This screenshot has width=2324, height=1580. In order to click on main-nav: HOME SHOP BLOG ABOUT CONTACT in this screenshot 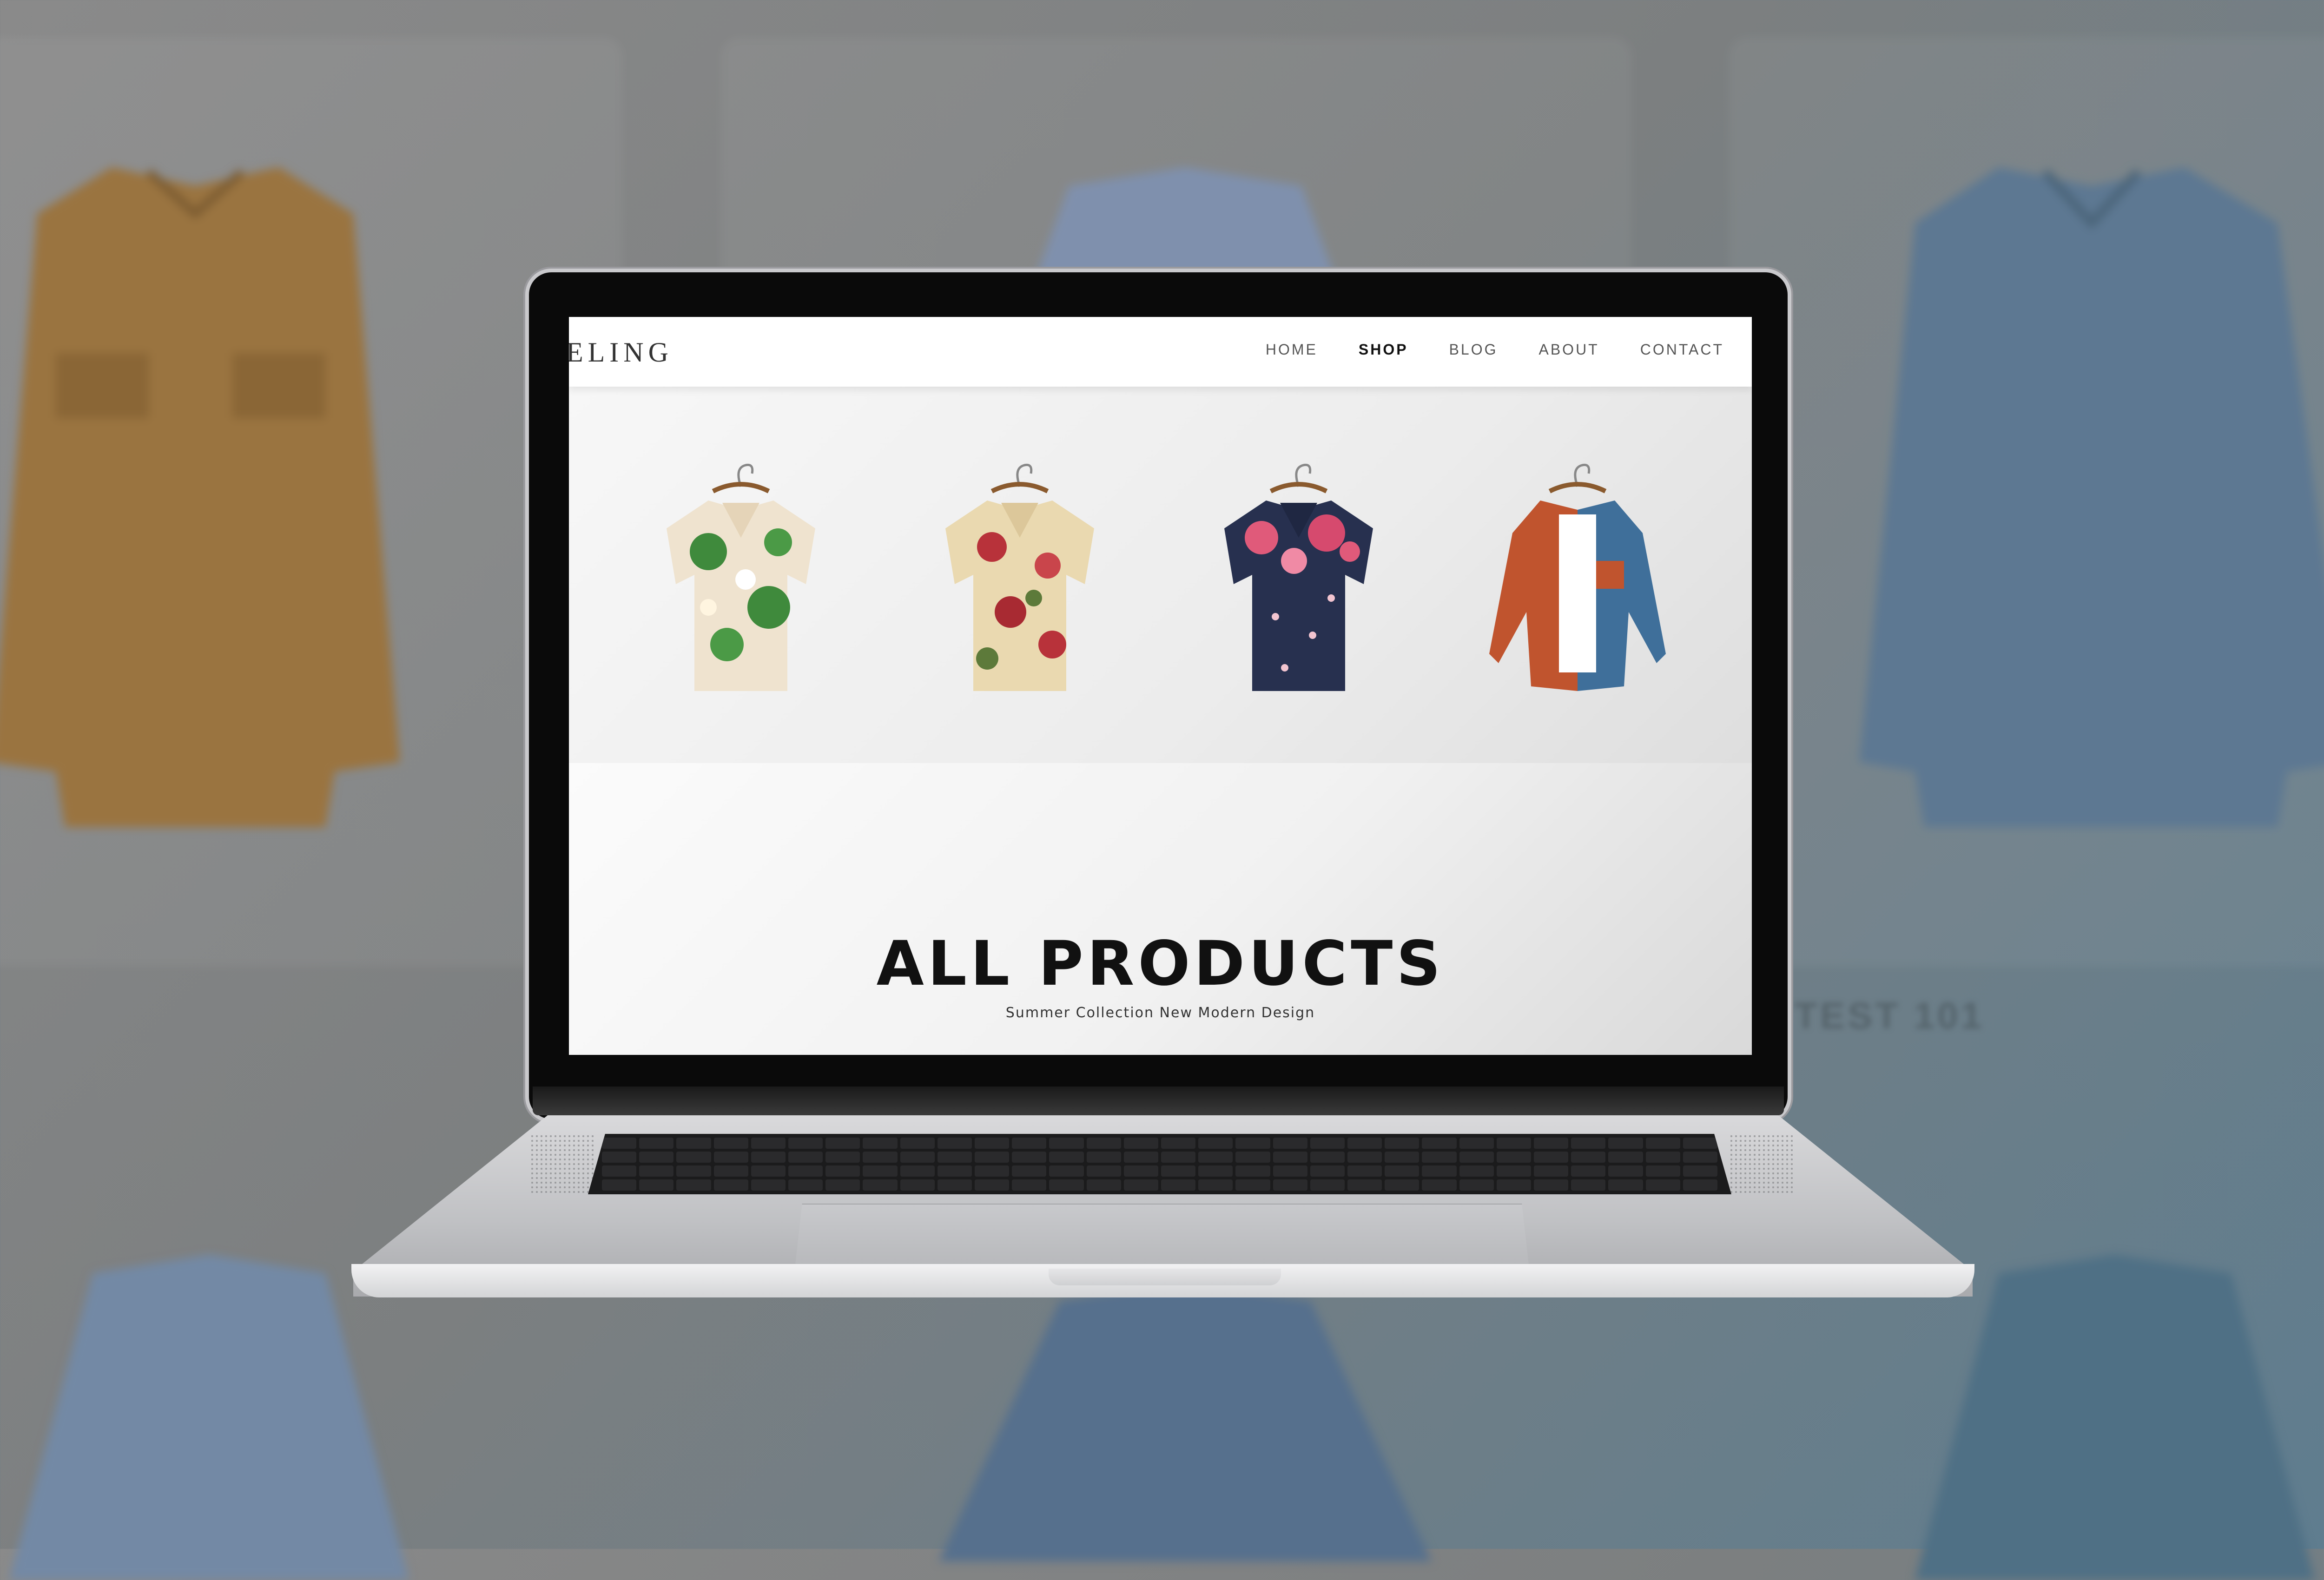, I will do `click(1495, 349)`.